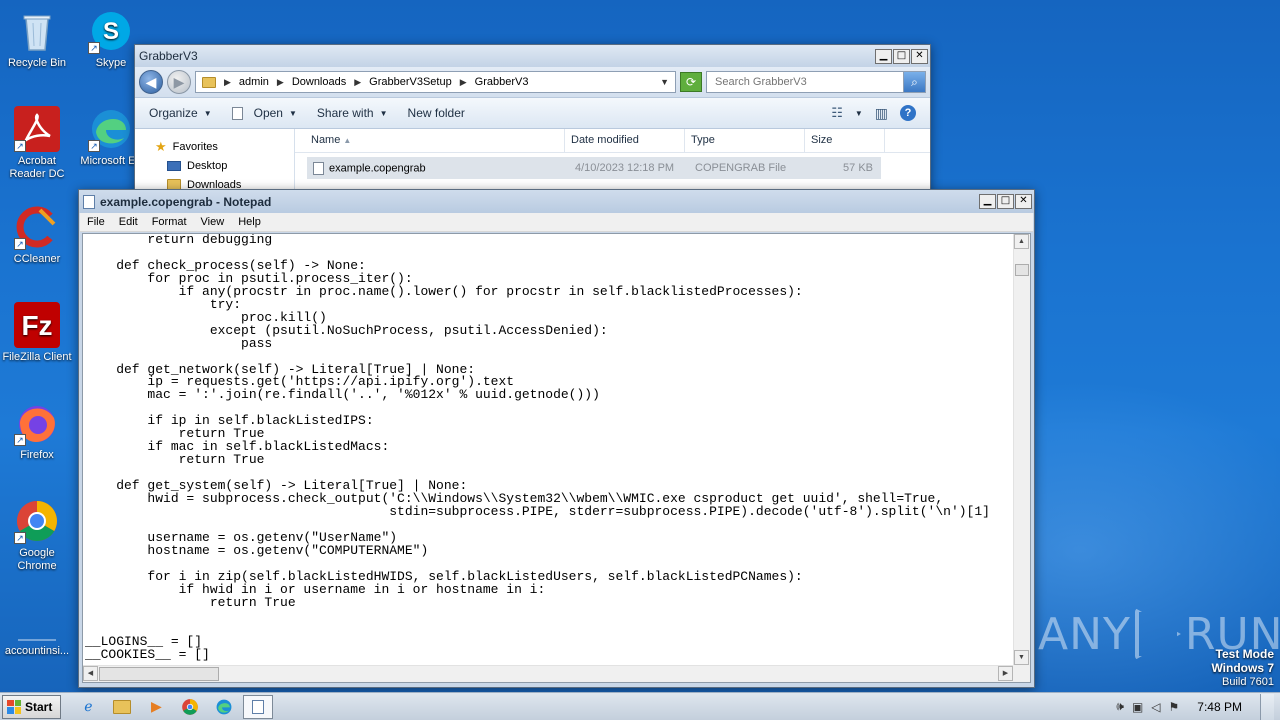 The image size is (1280, 720). I want to click on search-field: ⌕, so click(816, 82).